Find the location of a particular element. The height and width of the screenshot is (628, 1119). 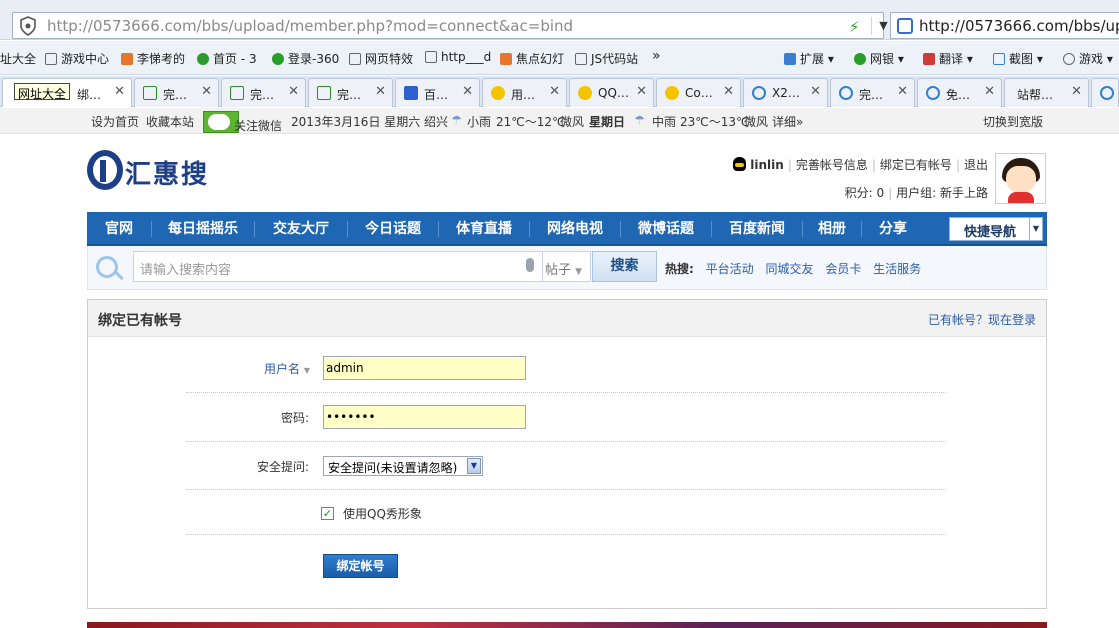

hot-search-link: 平台活动 is located at coordinates (730, 269).